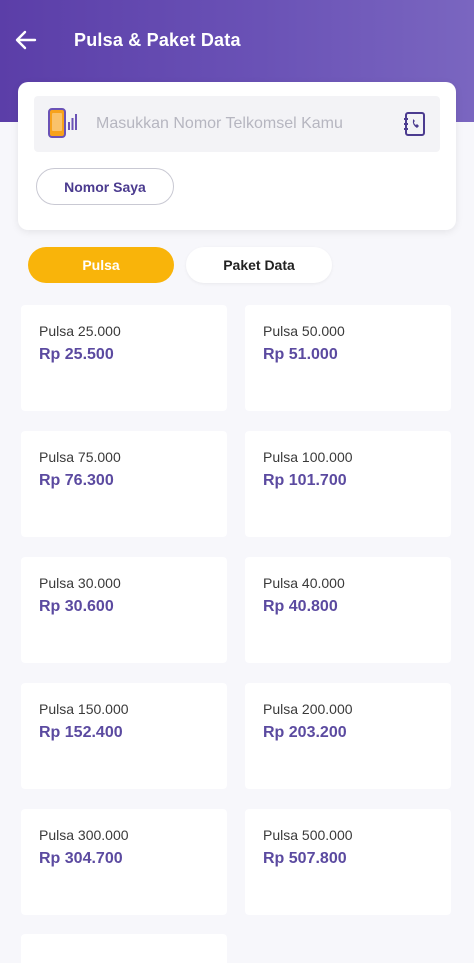 This screenshot has height=963, width=474. What do you see at coordinates (348, 736) in the screenshot?
I see `product-card: Pulsa 200.000 Rp 203.200` at bounding box center [348, 736].